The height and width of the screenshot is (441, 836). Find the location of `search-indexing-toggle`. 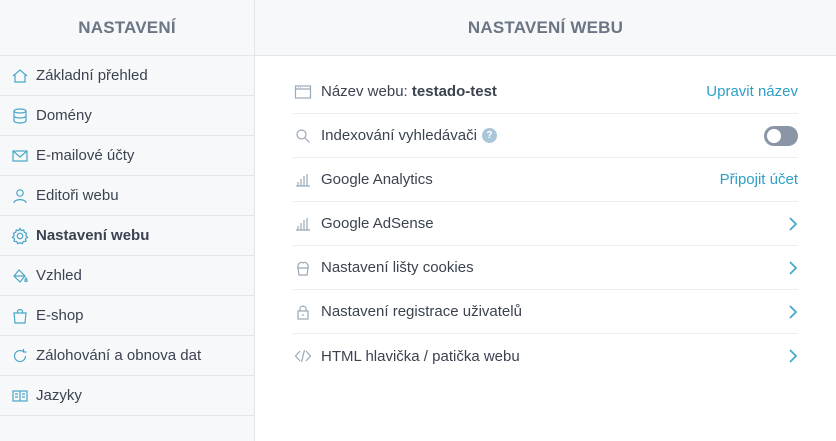

search-indexing-toggle is located at coordinates (781, 135).